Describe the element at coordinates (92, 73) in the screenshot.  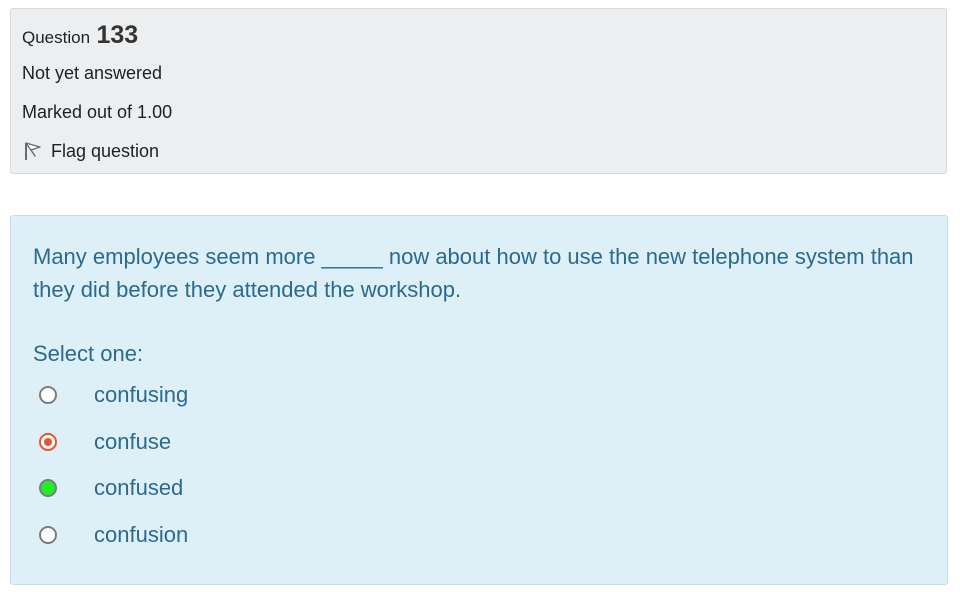
I see `question-status: Not yet answered` at that location.